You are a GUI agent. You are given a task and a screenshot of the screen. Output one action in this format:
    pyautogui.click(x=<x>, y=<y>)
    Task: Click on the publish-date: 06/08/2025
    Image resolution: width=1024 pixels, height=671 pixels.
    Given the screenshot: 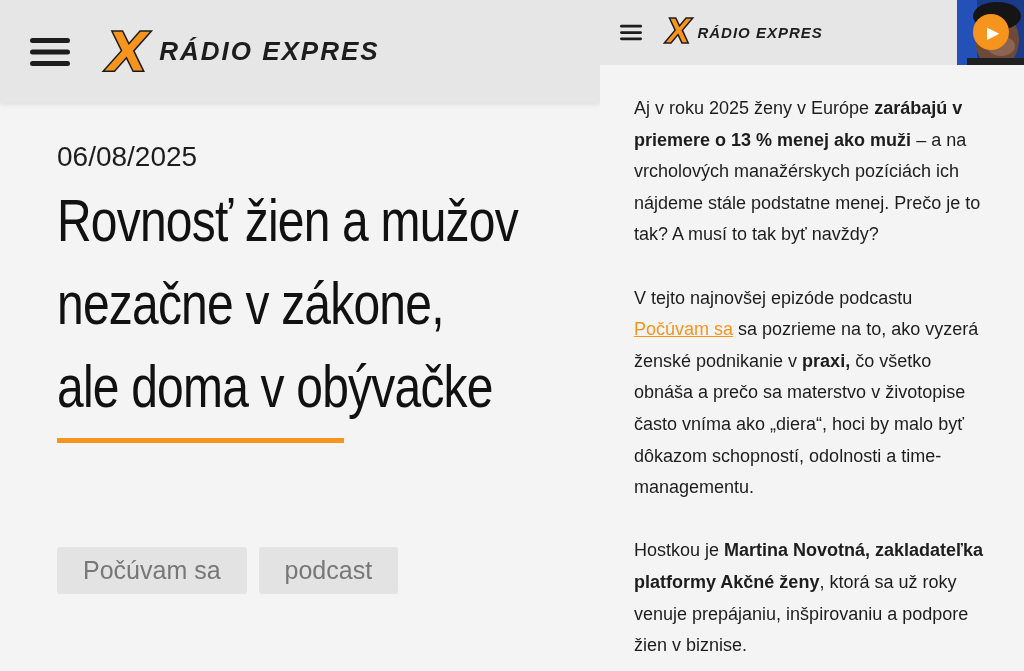 What is the action you would take?
    pyautogui.click(x=128, y=157)
    